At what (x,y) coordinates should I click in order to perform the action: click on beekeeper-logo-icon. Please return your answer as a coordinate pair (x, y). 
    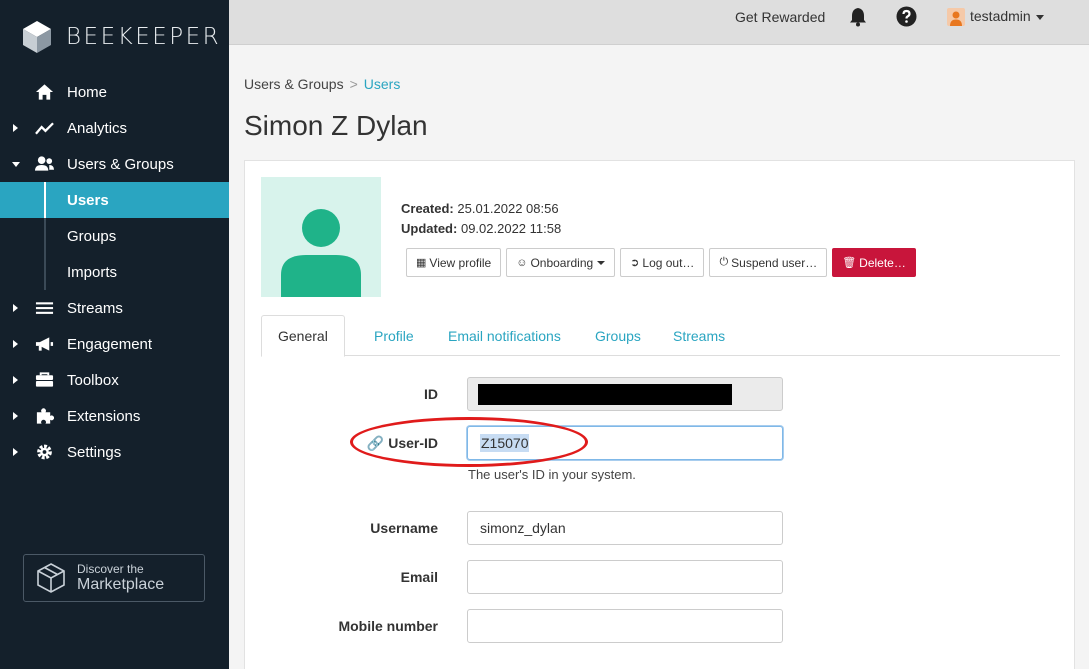
    Looking at the image, I should click on (37, 37).